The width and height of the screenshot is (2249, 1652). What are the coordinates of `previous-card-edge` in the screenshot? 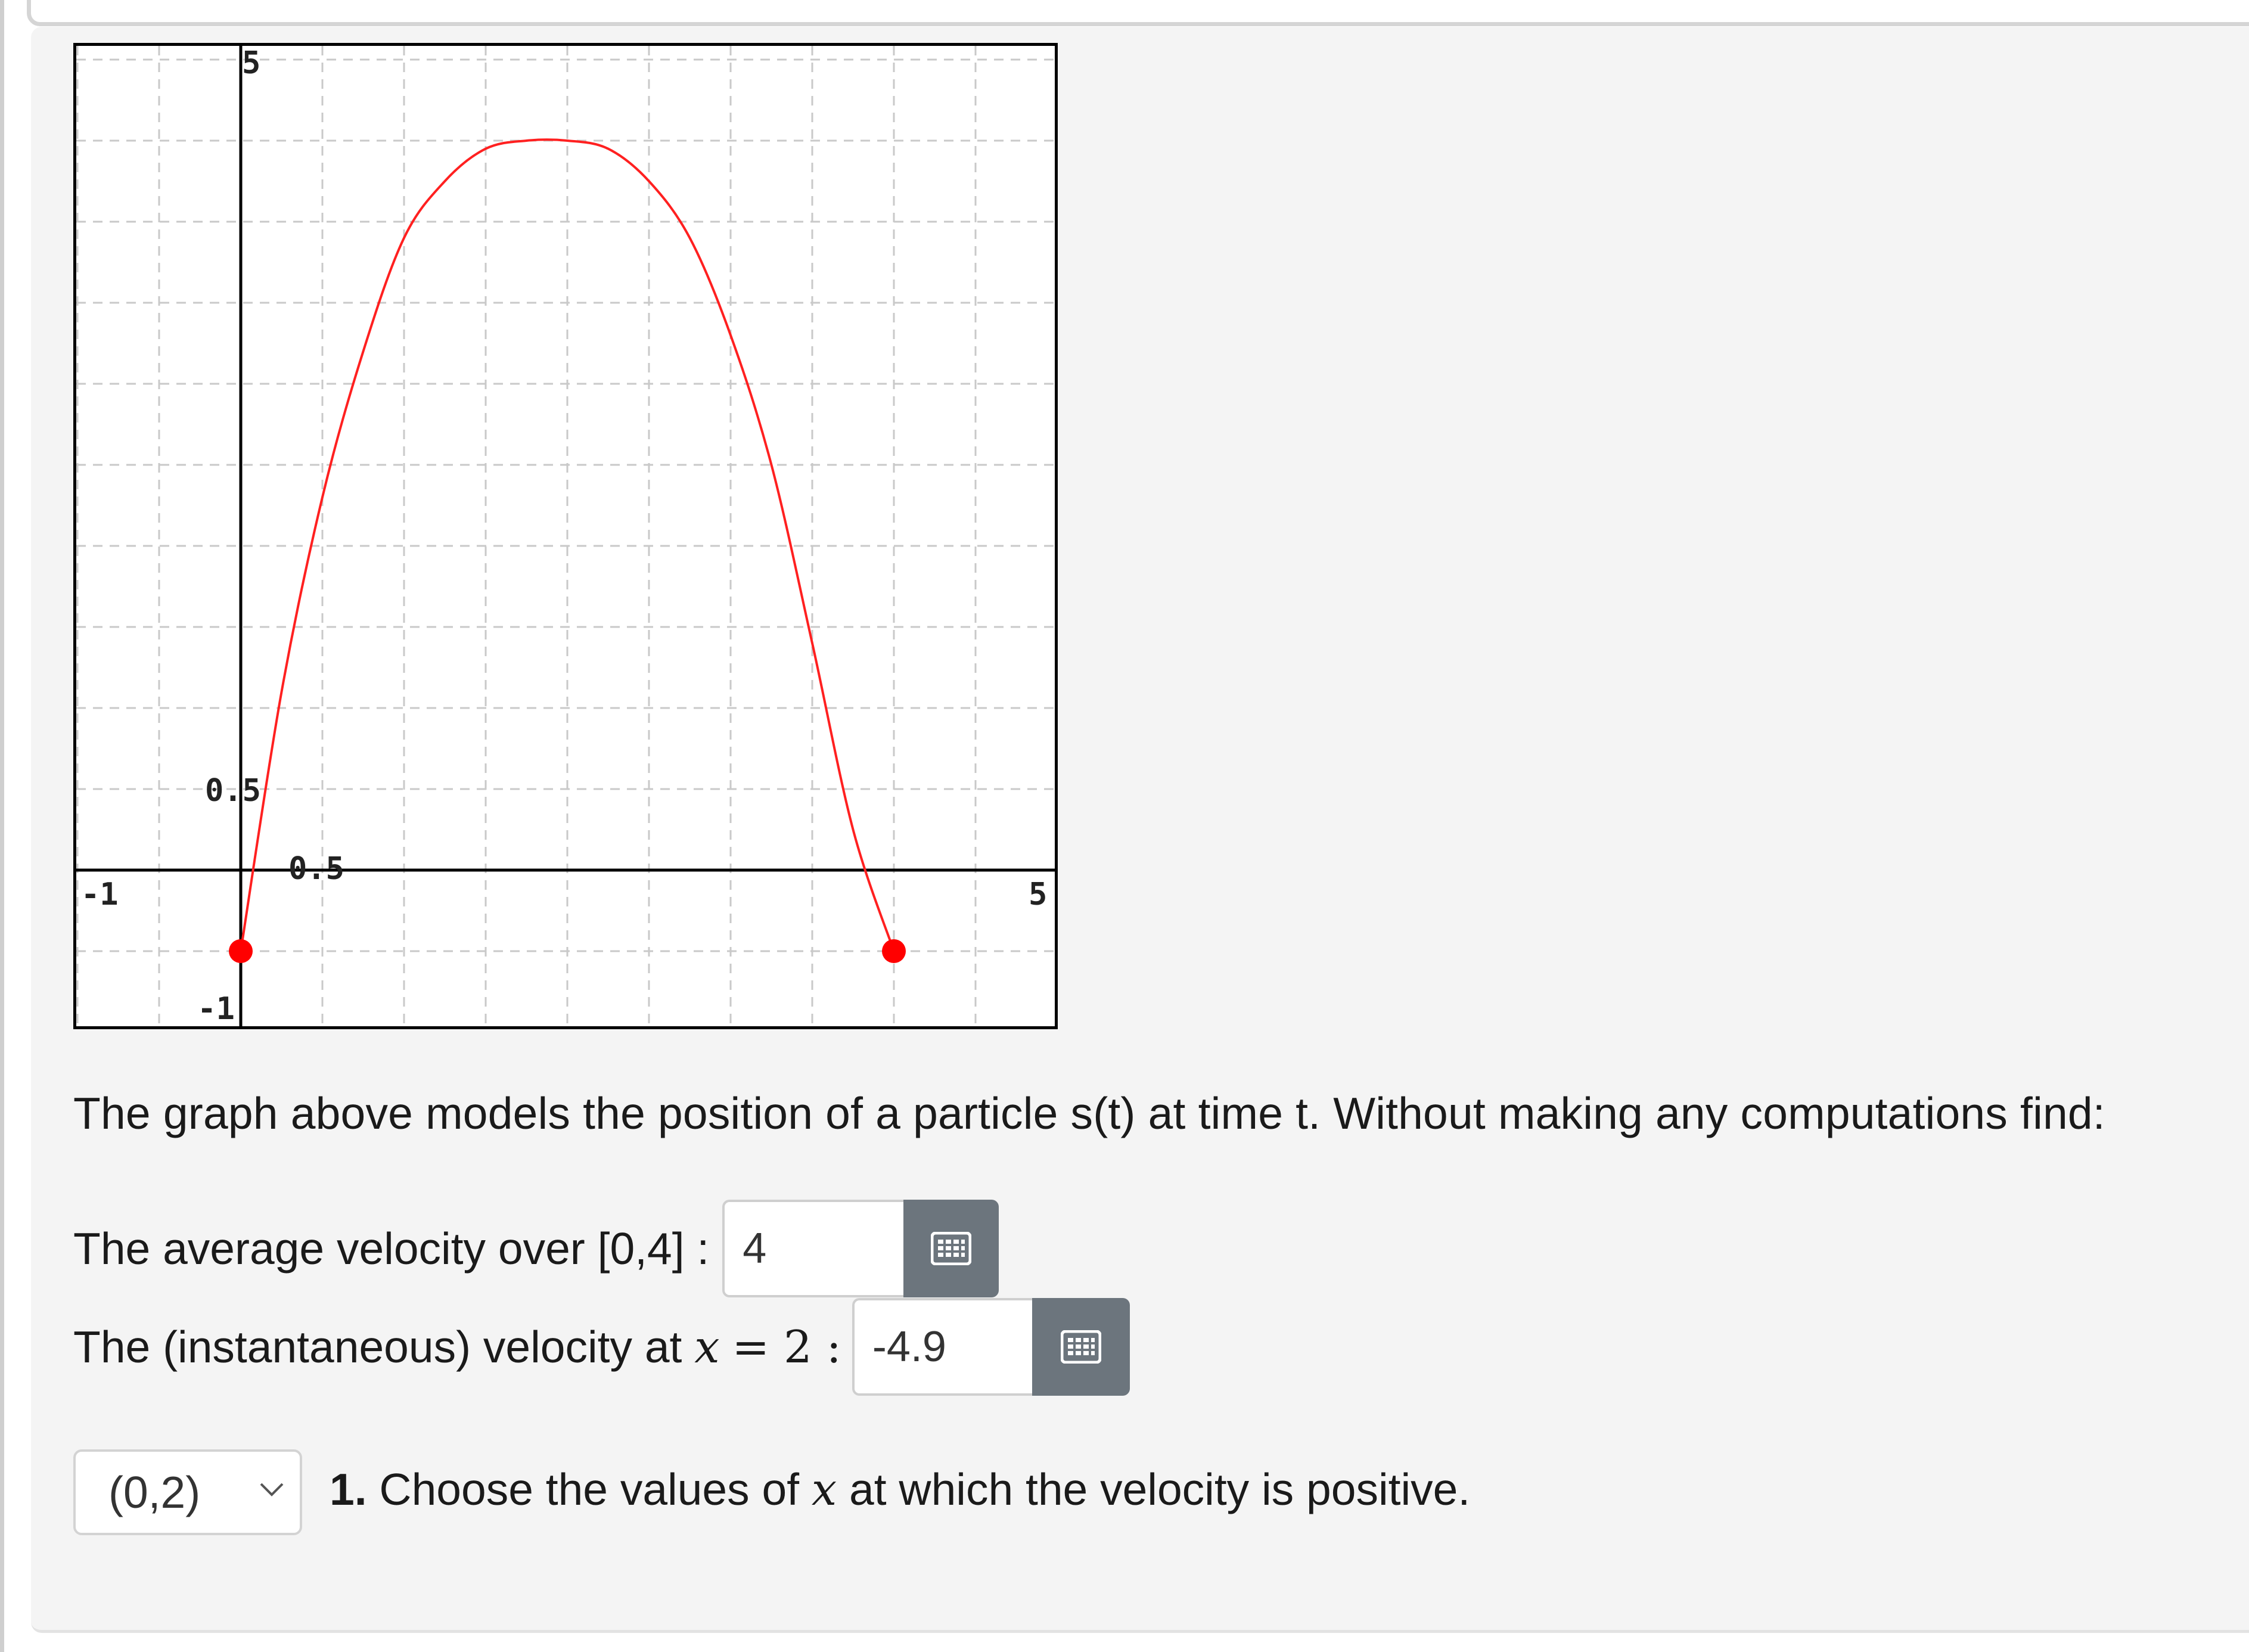 It's located at (1138, 13).